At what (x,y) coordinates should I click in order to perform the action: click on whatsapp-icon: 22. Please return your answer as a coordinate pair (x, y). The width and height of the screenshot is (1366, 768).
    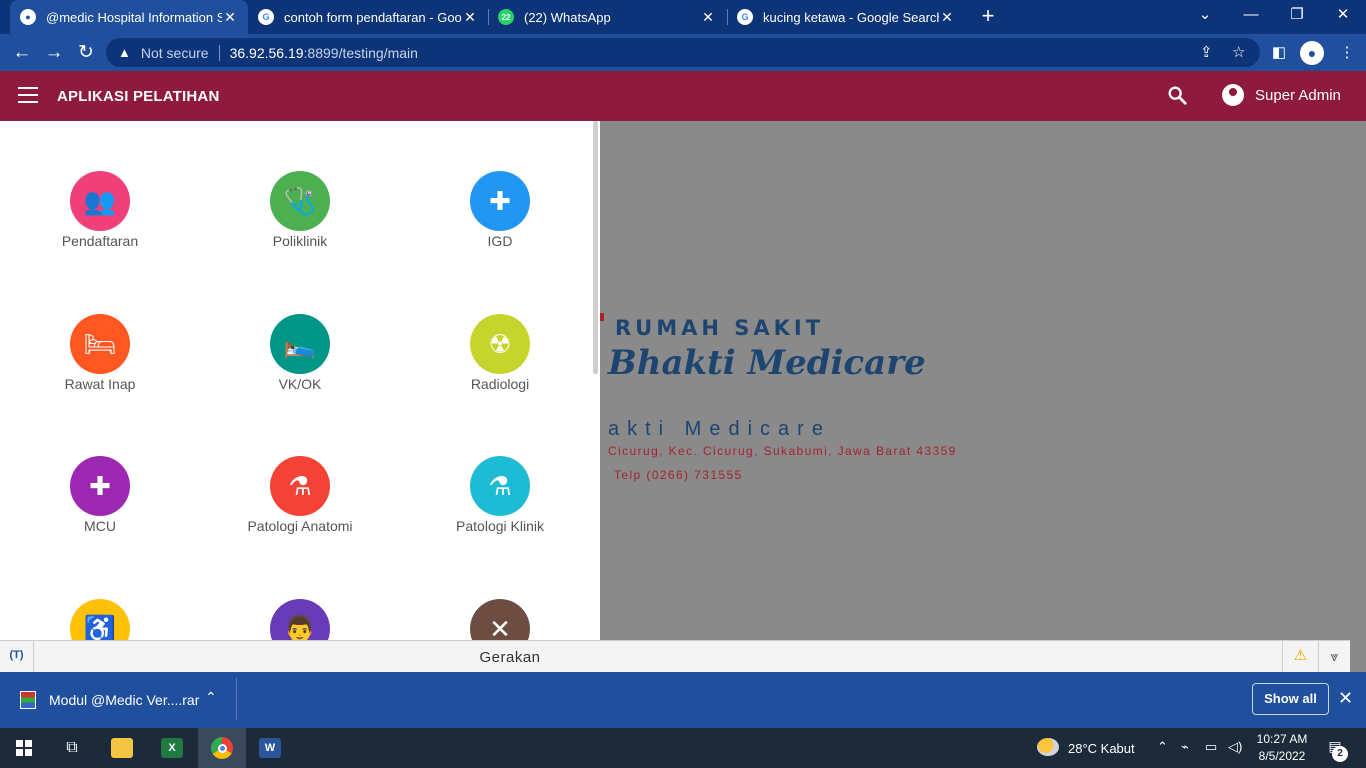
    Looking at the image, I should click on (506, 17).